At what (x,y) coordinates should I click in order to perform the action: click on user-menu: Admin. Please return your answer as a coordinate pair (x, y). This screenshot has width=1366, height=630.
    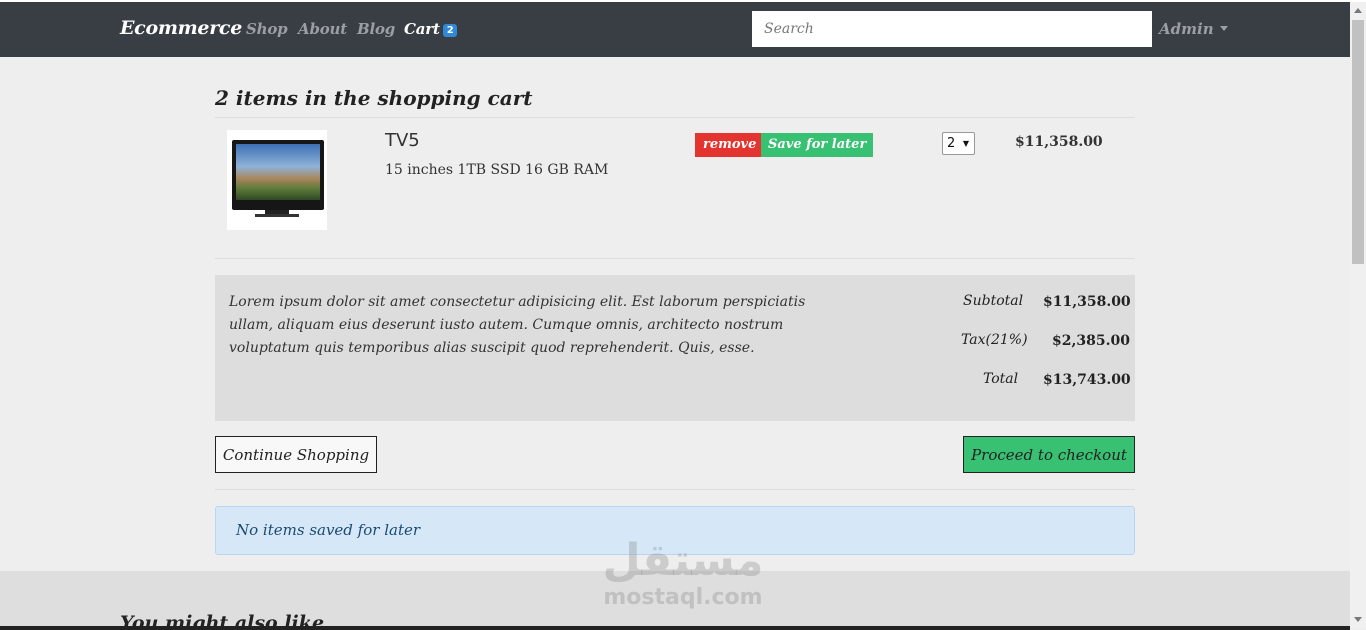
    Looking at the image, I should click on (1193, 29).